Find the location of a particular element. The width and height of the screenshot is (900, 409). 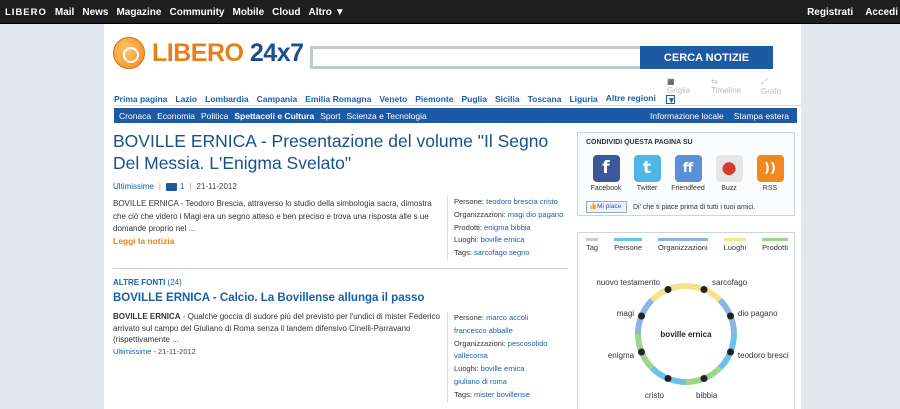

share-label: Friendfeed is located at coordinates (688, 188).